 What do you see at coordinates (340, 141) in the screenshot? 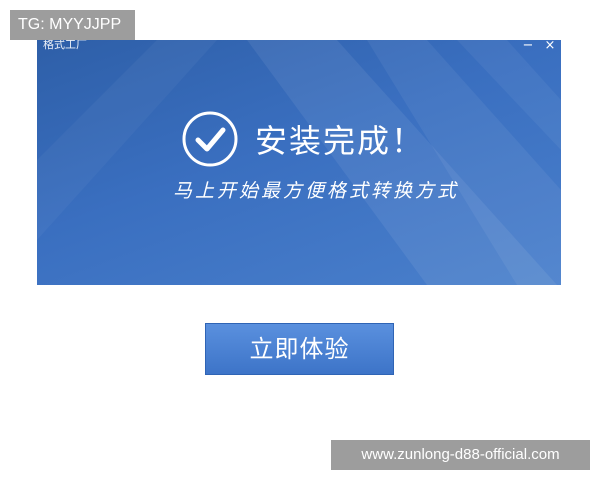
I see `success-title: 安装完成！` at bounding box center [340, 141].